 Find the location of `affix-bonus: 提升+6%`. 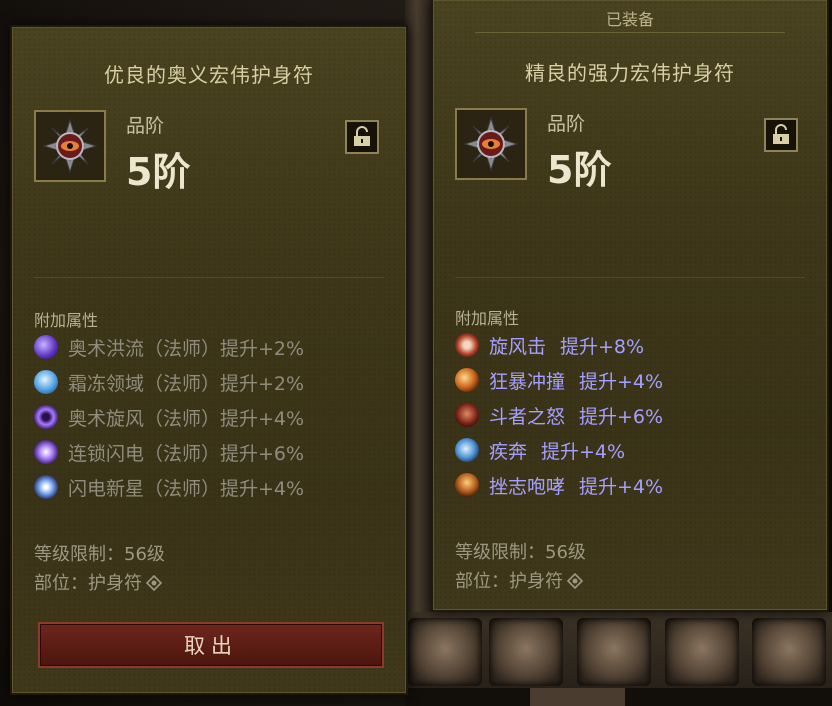

affix-bonus: 提升+6% is located at coordinates (621, 416).